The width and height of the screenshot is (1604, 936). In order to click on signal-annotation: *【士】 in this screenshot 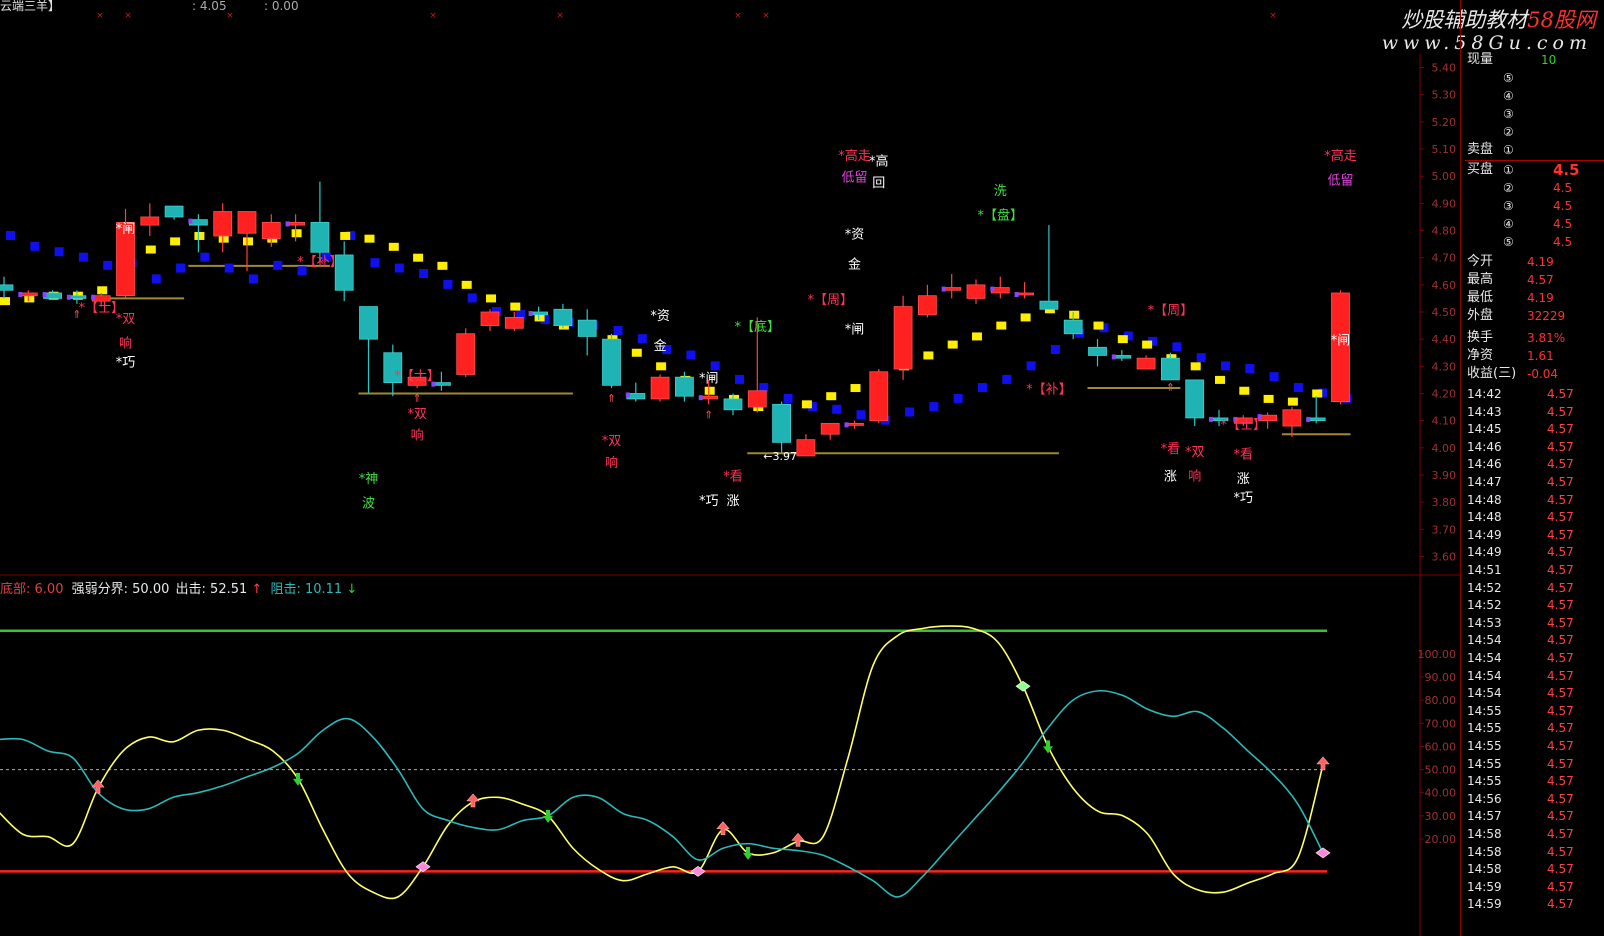, I will do `click(417, 376)`.